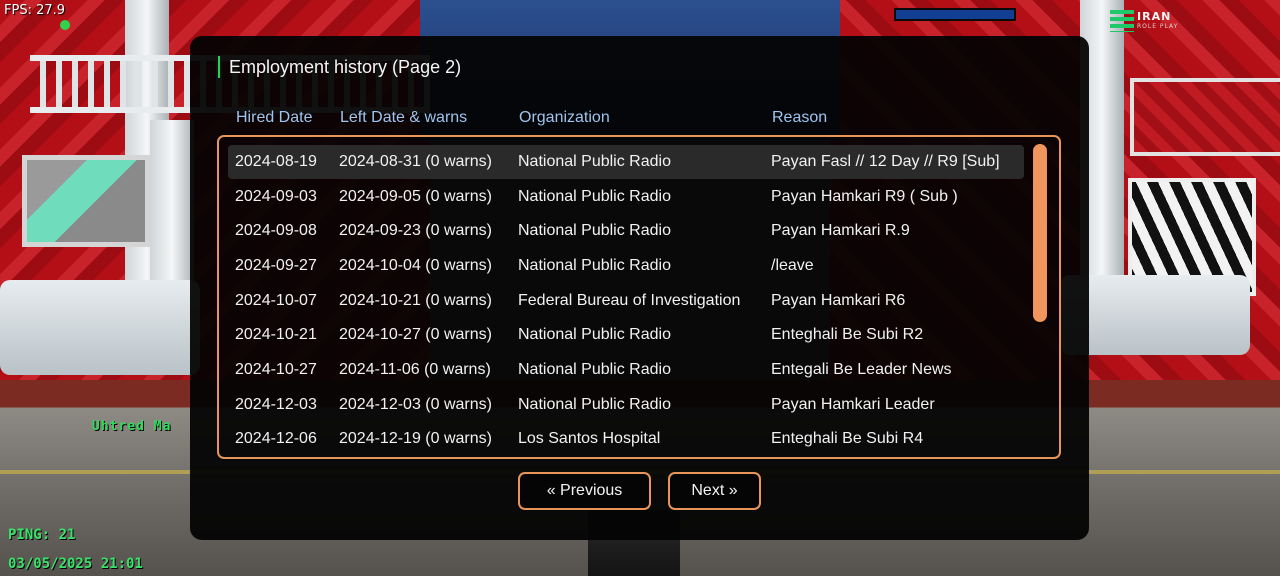 This screenshot has width=1280, height=576. I want to click on cell-hired-date: 2024-10-07, so click(276, 300).